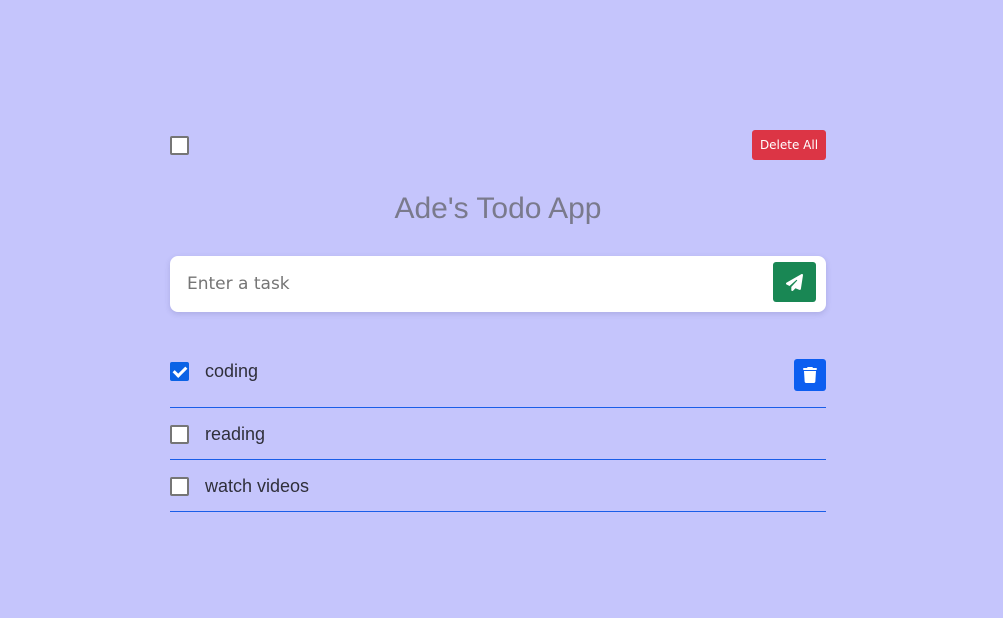 The width and height of the screenshot is (1003, 618). Describe the element at coordinates (257, 486) in the screenshot. I see `task-text: watch videos` at that location.